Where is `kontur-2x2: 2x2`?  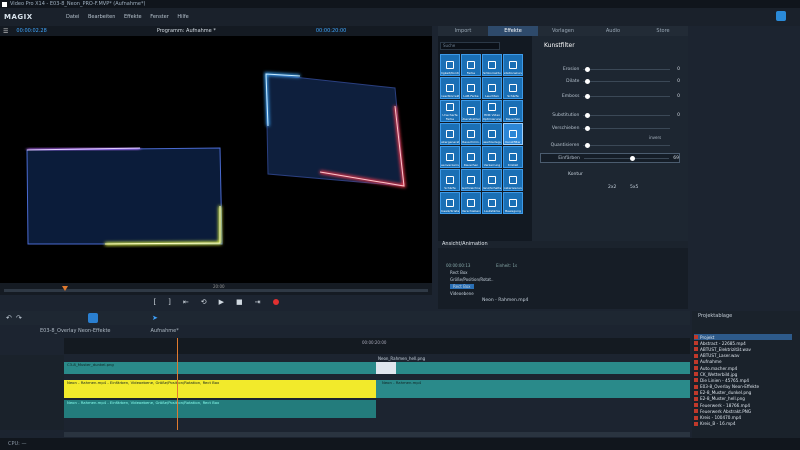
kontur-2x2: 2x2 is located at coordinates (612, 187).